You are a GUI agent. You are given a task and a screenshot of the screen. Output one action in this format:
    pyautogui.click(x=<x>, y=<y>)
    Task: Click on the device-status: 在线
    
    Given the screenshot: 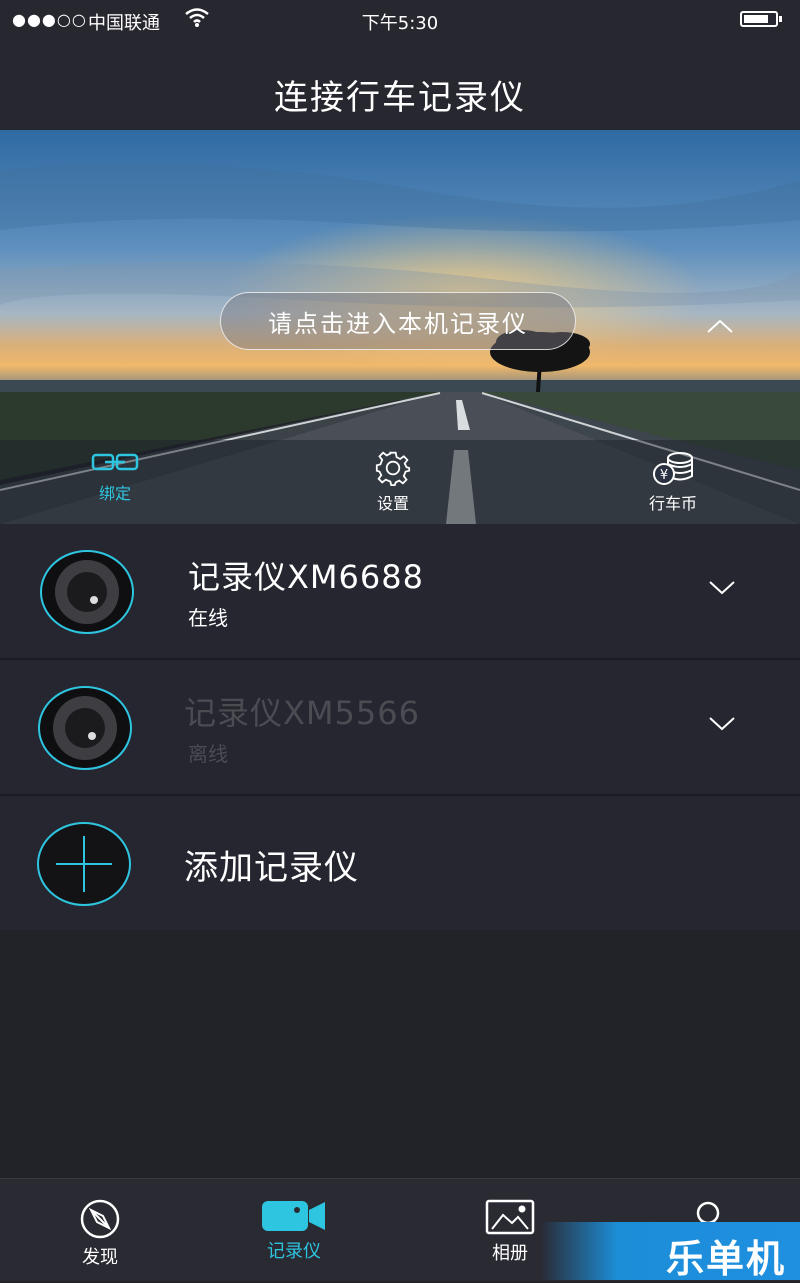 What is the action you would take?
    pyautogui.click(x=208, y=618)
    